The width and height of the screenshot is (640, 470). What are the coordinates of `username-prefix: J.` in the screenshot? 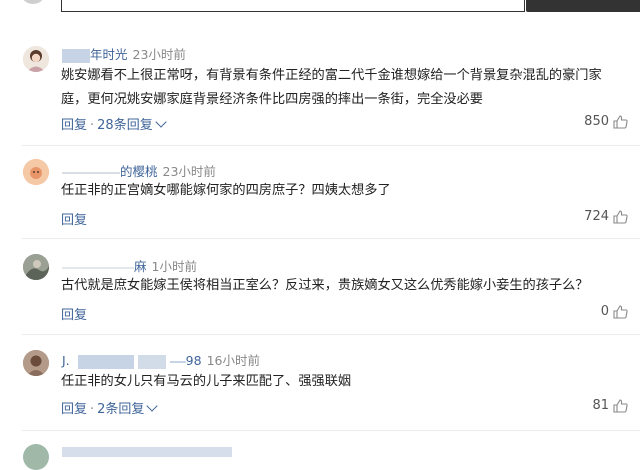 It's located at (66, 360).